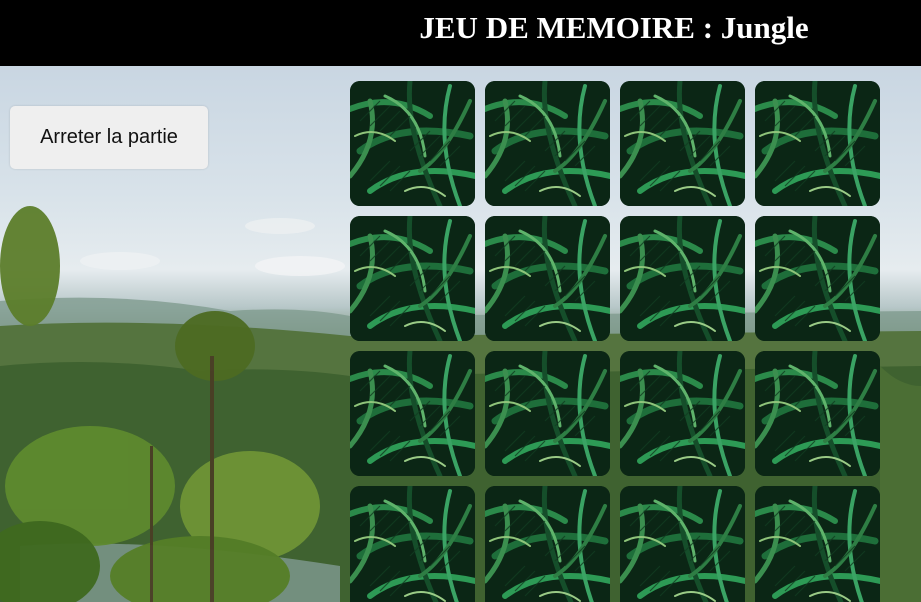 The width and height of the screenshot is (921, 602). Describe the element at coordinates (109, 137) in the screenshot. I see `stop-game-button: Arreter la partie` at that location.